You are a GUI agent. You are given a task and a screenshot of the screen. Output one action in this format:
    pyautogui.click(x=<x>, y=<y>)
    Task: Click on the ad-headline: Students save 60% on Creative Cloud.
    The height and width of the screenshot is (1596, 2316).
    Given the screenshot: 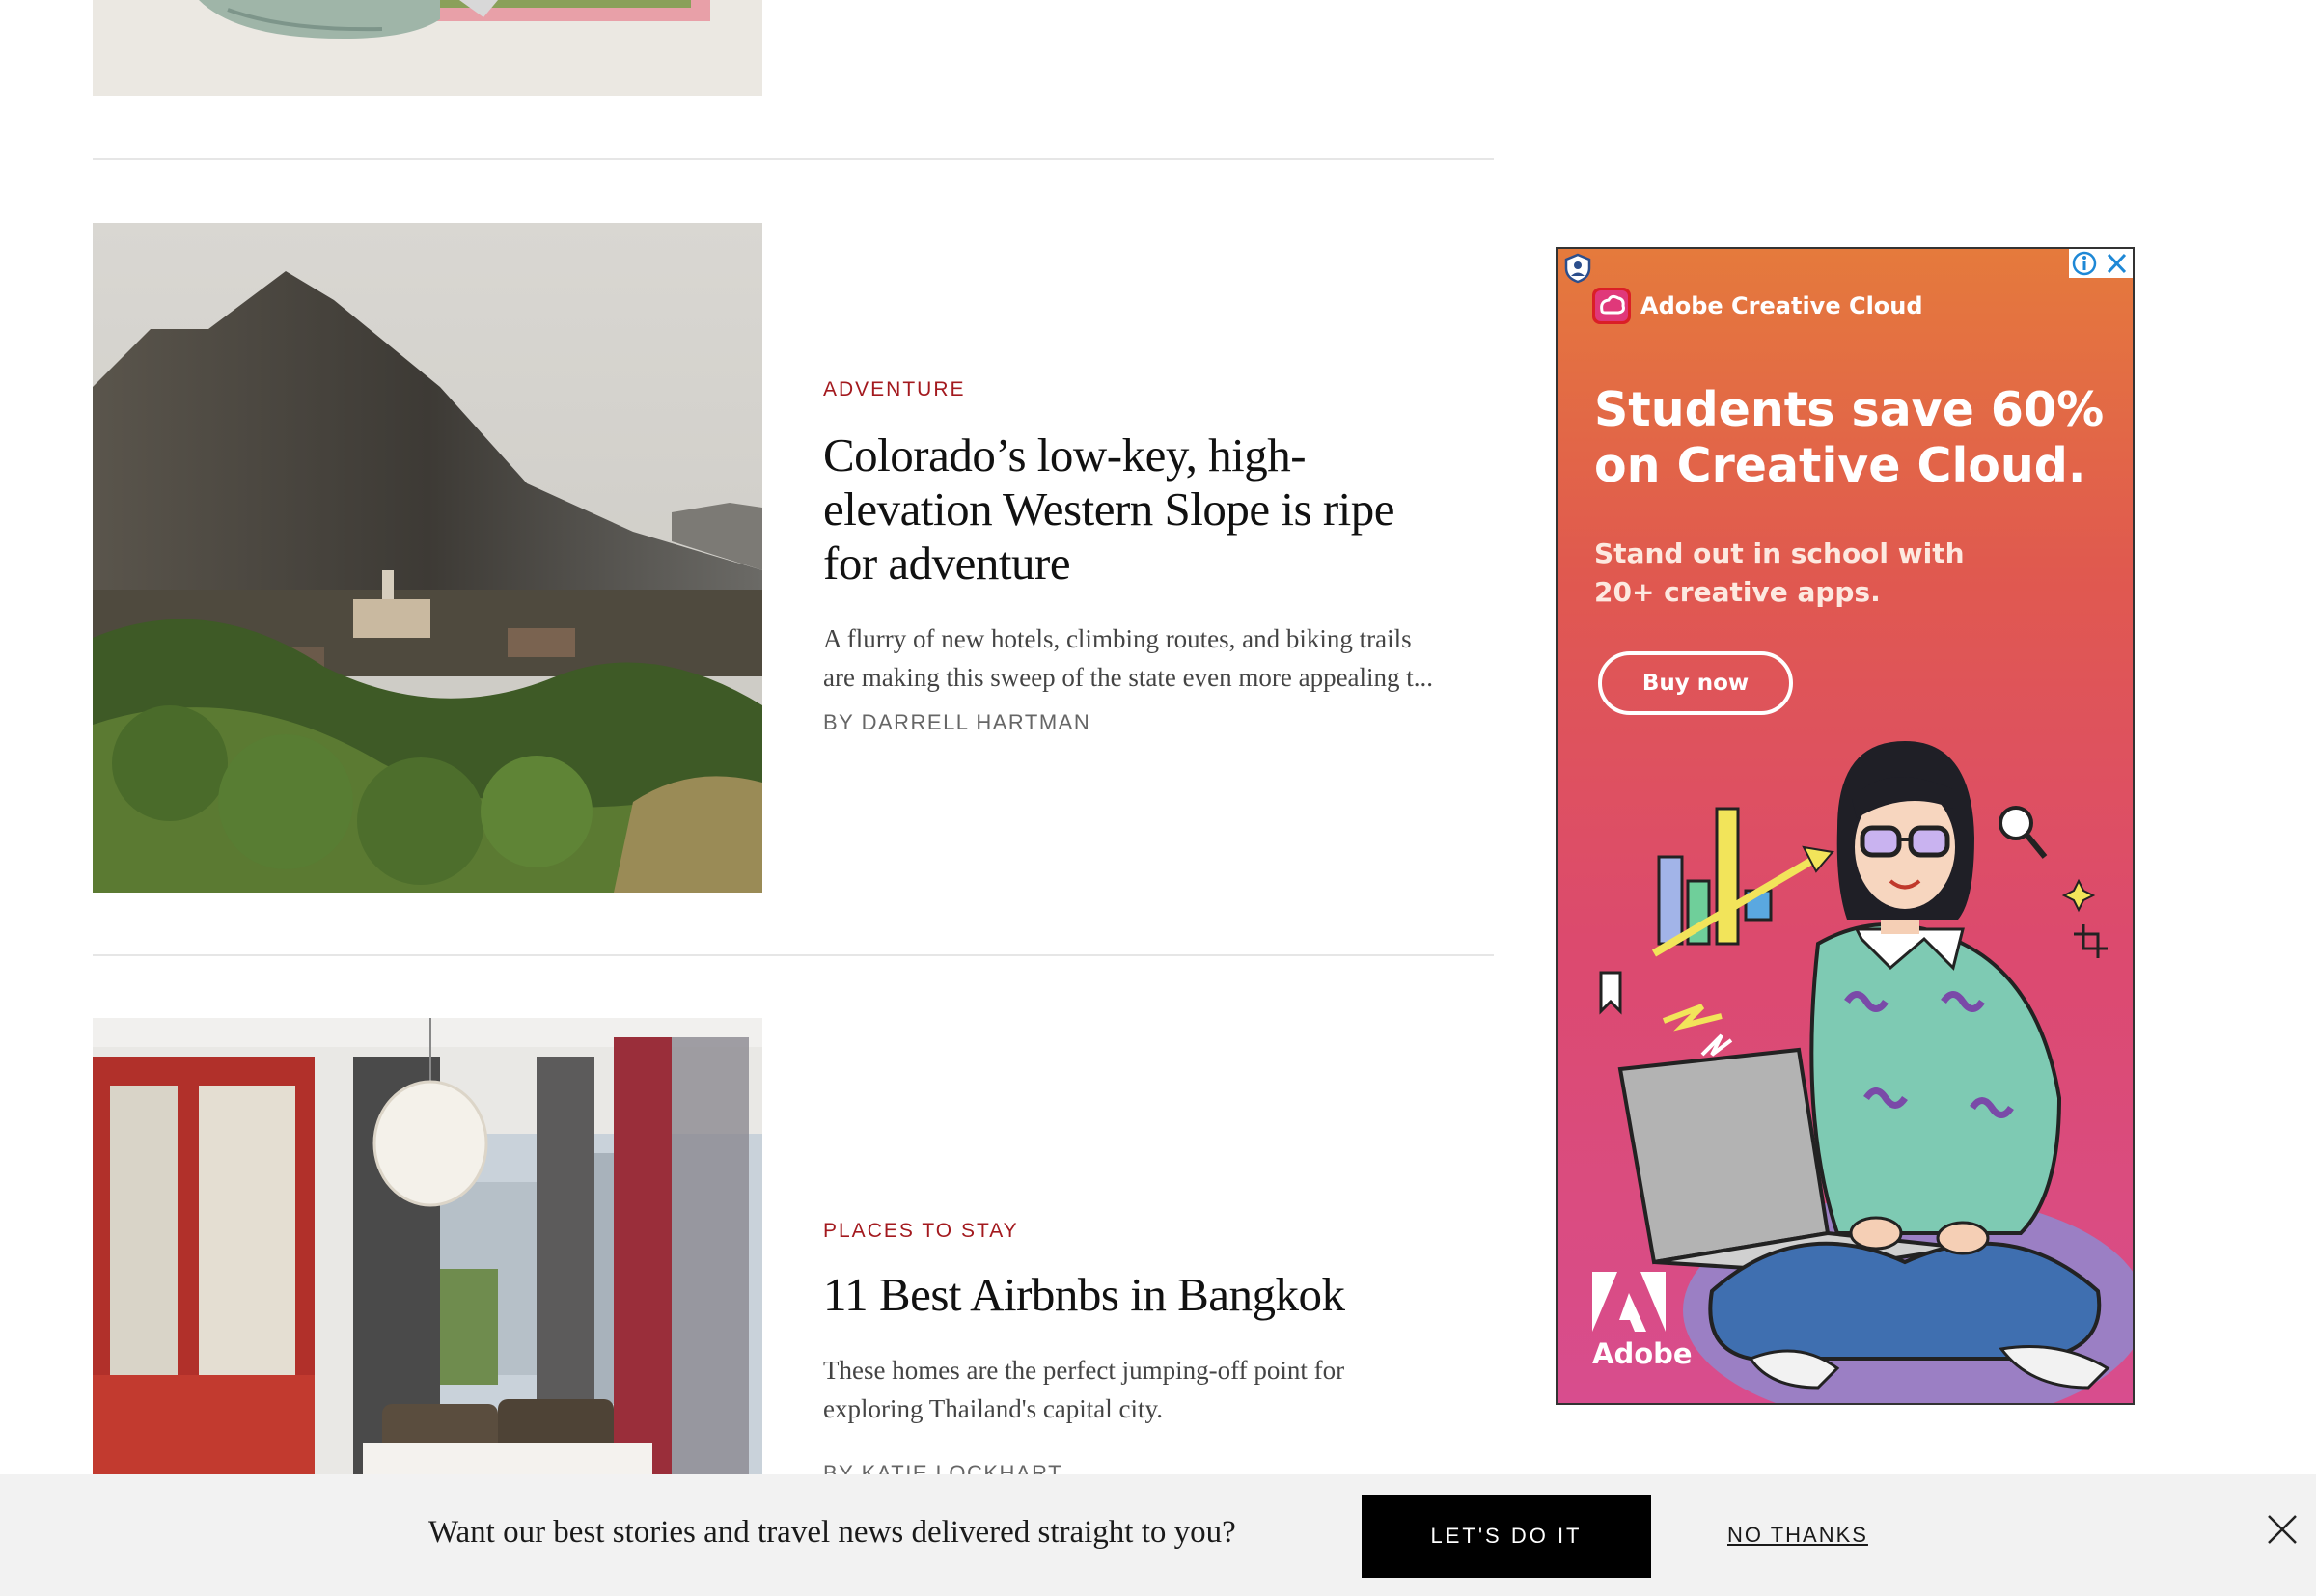 What is the action you would take?
    pyautogui.click(x=1849, y=438)
    